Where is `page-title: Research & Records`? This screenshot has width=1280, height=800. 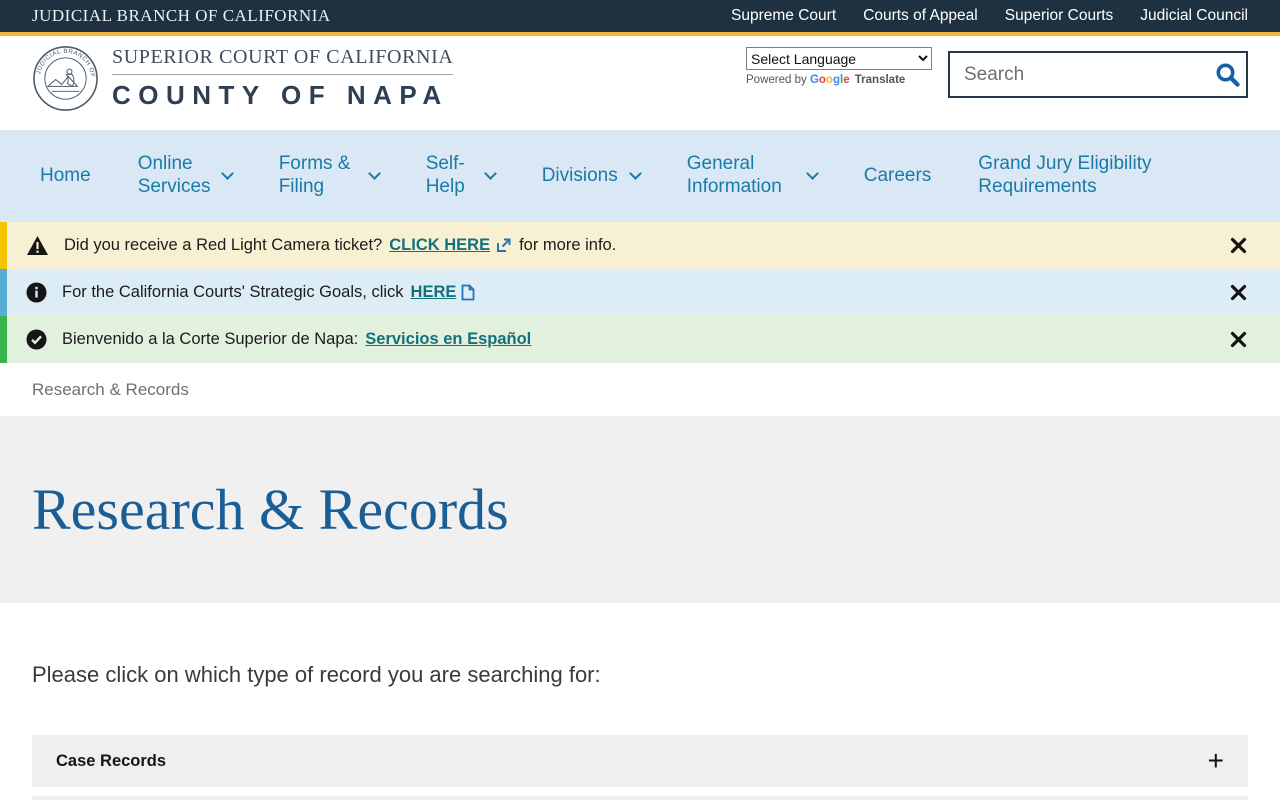
page-title: Research & Records is located at coordinates (270, 509).